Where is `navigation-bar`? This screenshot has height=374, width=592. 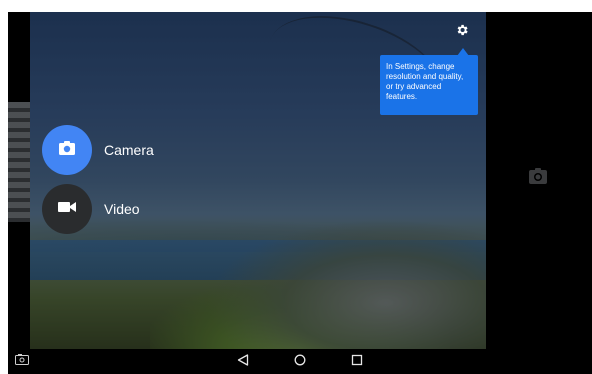
navigation-bar is located at coordinates (300, 362).